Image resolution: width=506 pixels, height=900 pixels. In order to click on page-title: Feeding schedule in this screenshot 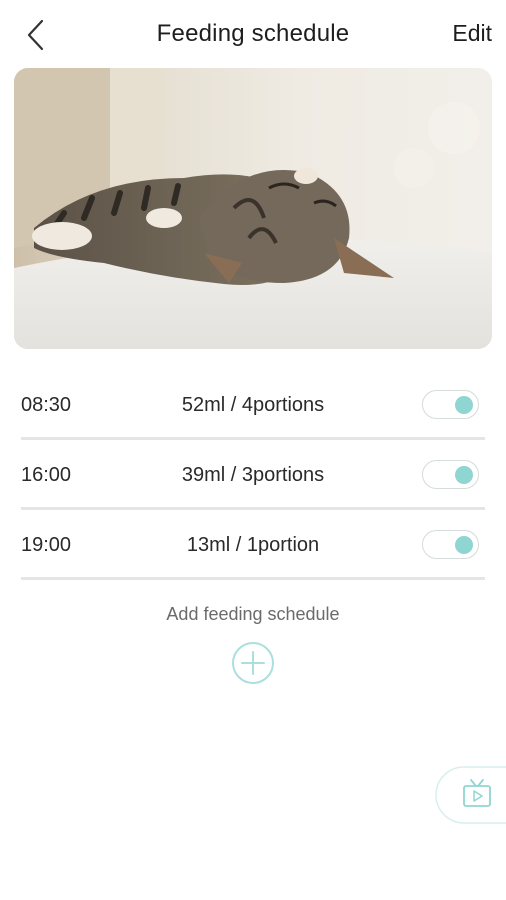, I will do `click(253, 33)`.